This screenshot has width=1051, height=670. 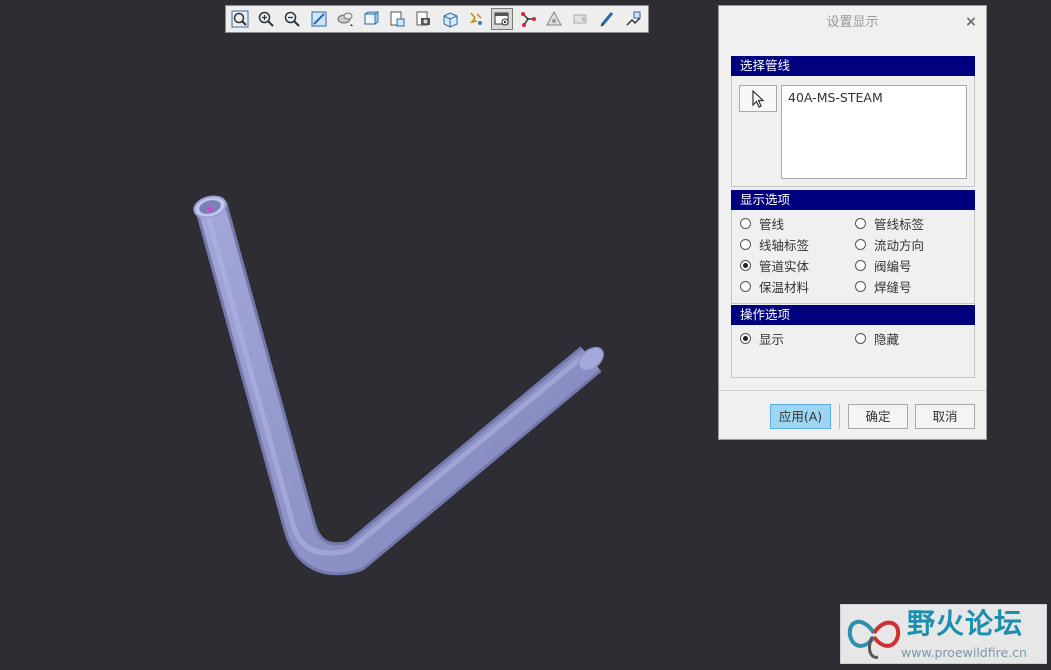 I want to click on radio-label: 线轴标签, so click(x=784, y=245).